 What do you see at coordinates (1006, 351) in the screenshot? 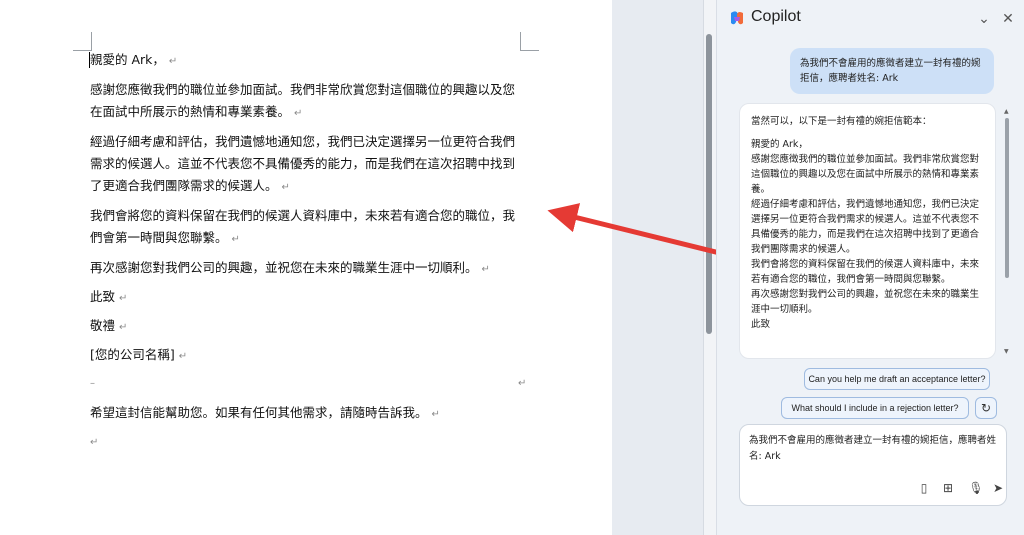
I see `reply-scroll-down-icon: ▼` at bounding box center [1006, 351].